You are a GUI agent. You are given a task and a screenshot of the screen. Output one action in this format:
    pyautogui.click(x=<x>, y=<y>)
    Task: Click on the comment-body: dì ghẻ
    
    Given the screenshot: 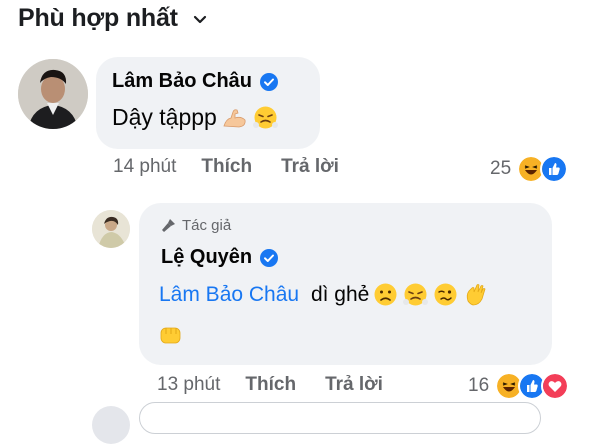 What is the action you would take?
    pyautogui.click(x=340, y=294)
    